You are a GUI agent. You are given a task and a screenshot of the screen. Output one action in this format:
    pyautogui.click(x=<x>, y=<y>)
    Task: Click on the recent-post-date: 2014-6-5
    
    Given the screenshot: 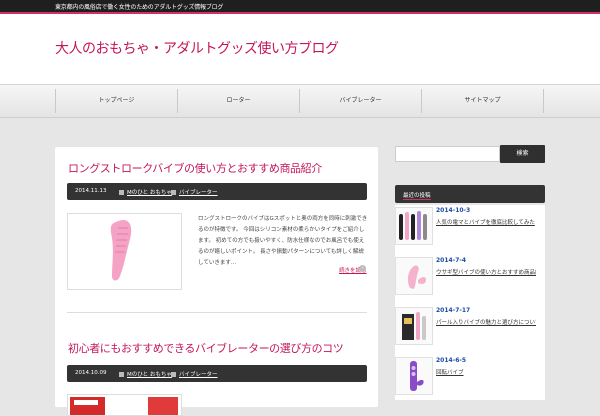 What is the action you would take?
    pyautogui.click(x=451, y=360)
    